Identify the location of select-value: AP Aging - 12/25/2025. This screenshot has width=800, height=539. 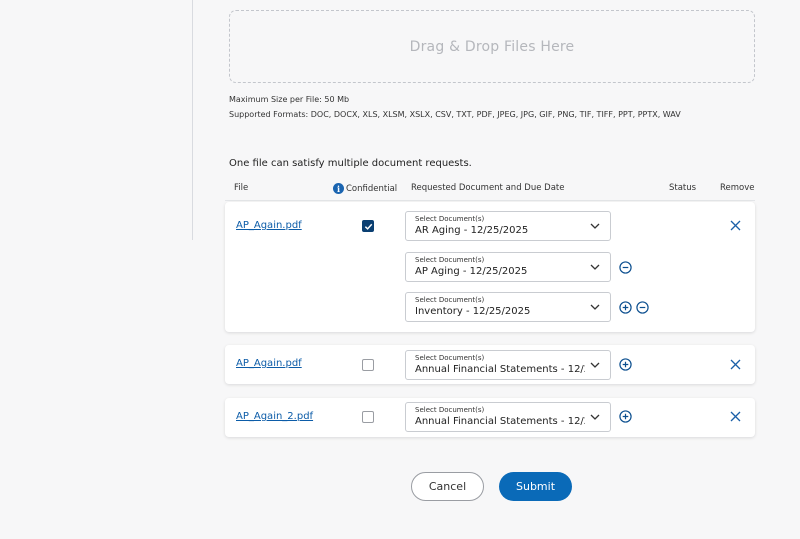
(471, 271).